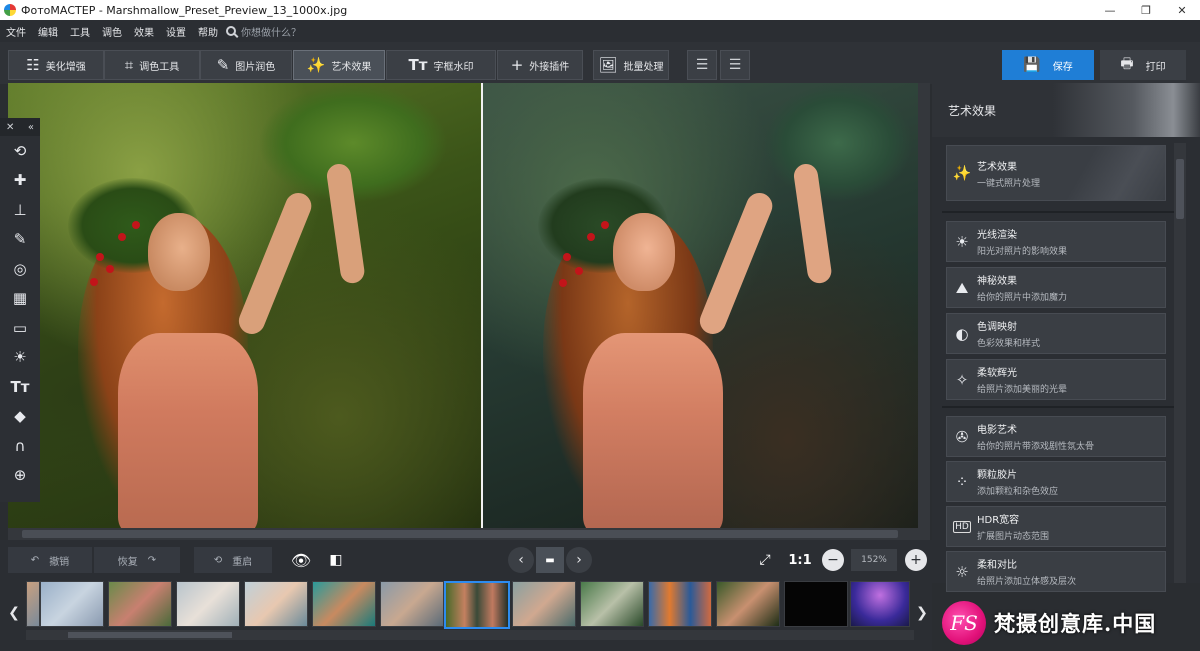 The image size is (1200, 651). Describe the element at coordinates (1056, 333) in the screenshot. I see `effect-tone-map: ◐ 色调映射 色彩效果和样式` at that location.